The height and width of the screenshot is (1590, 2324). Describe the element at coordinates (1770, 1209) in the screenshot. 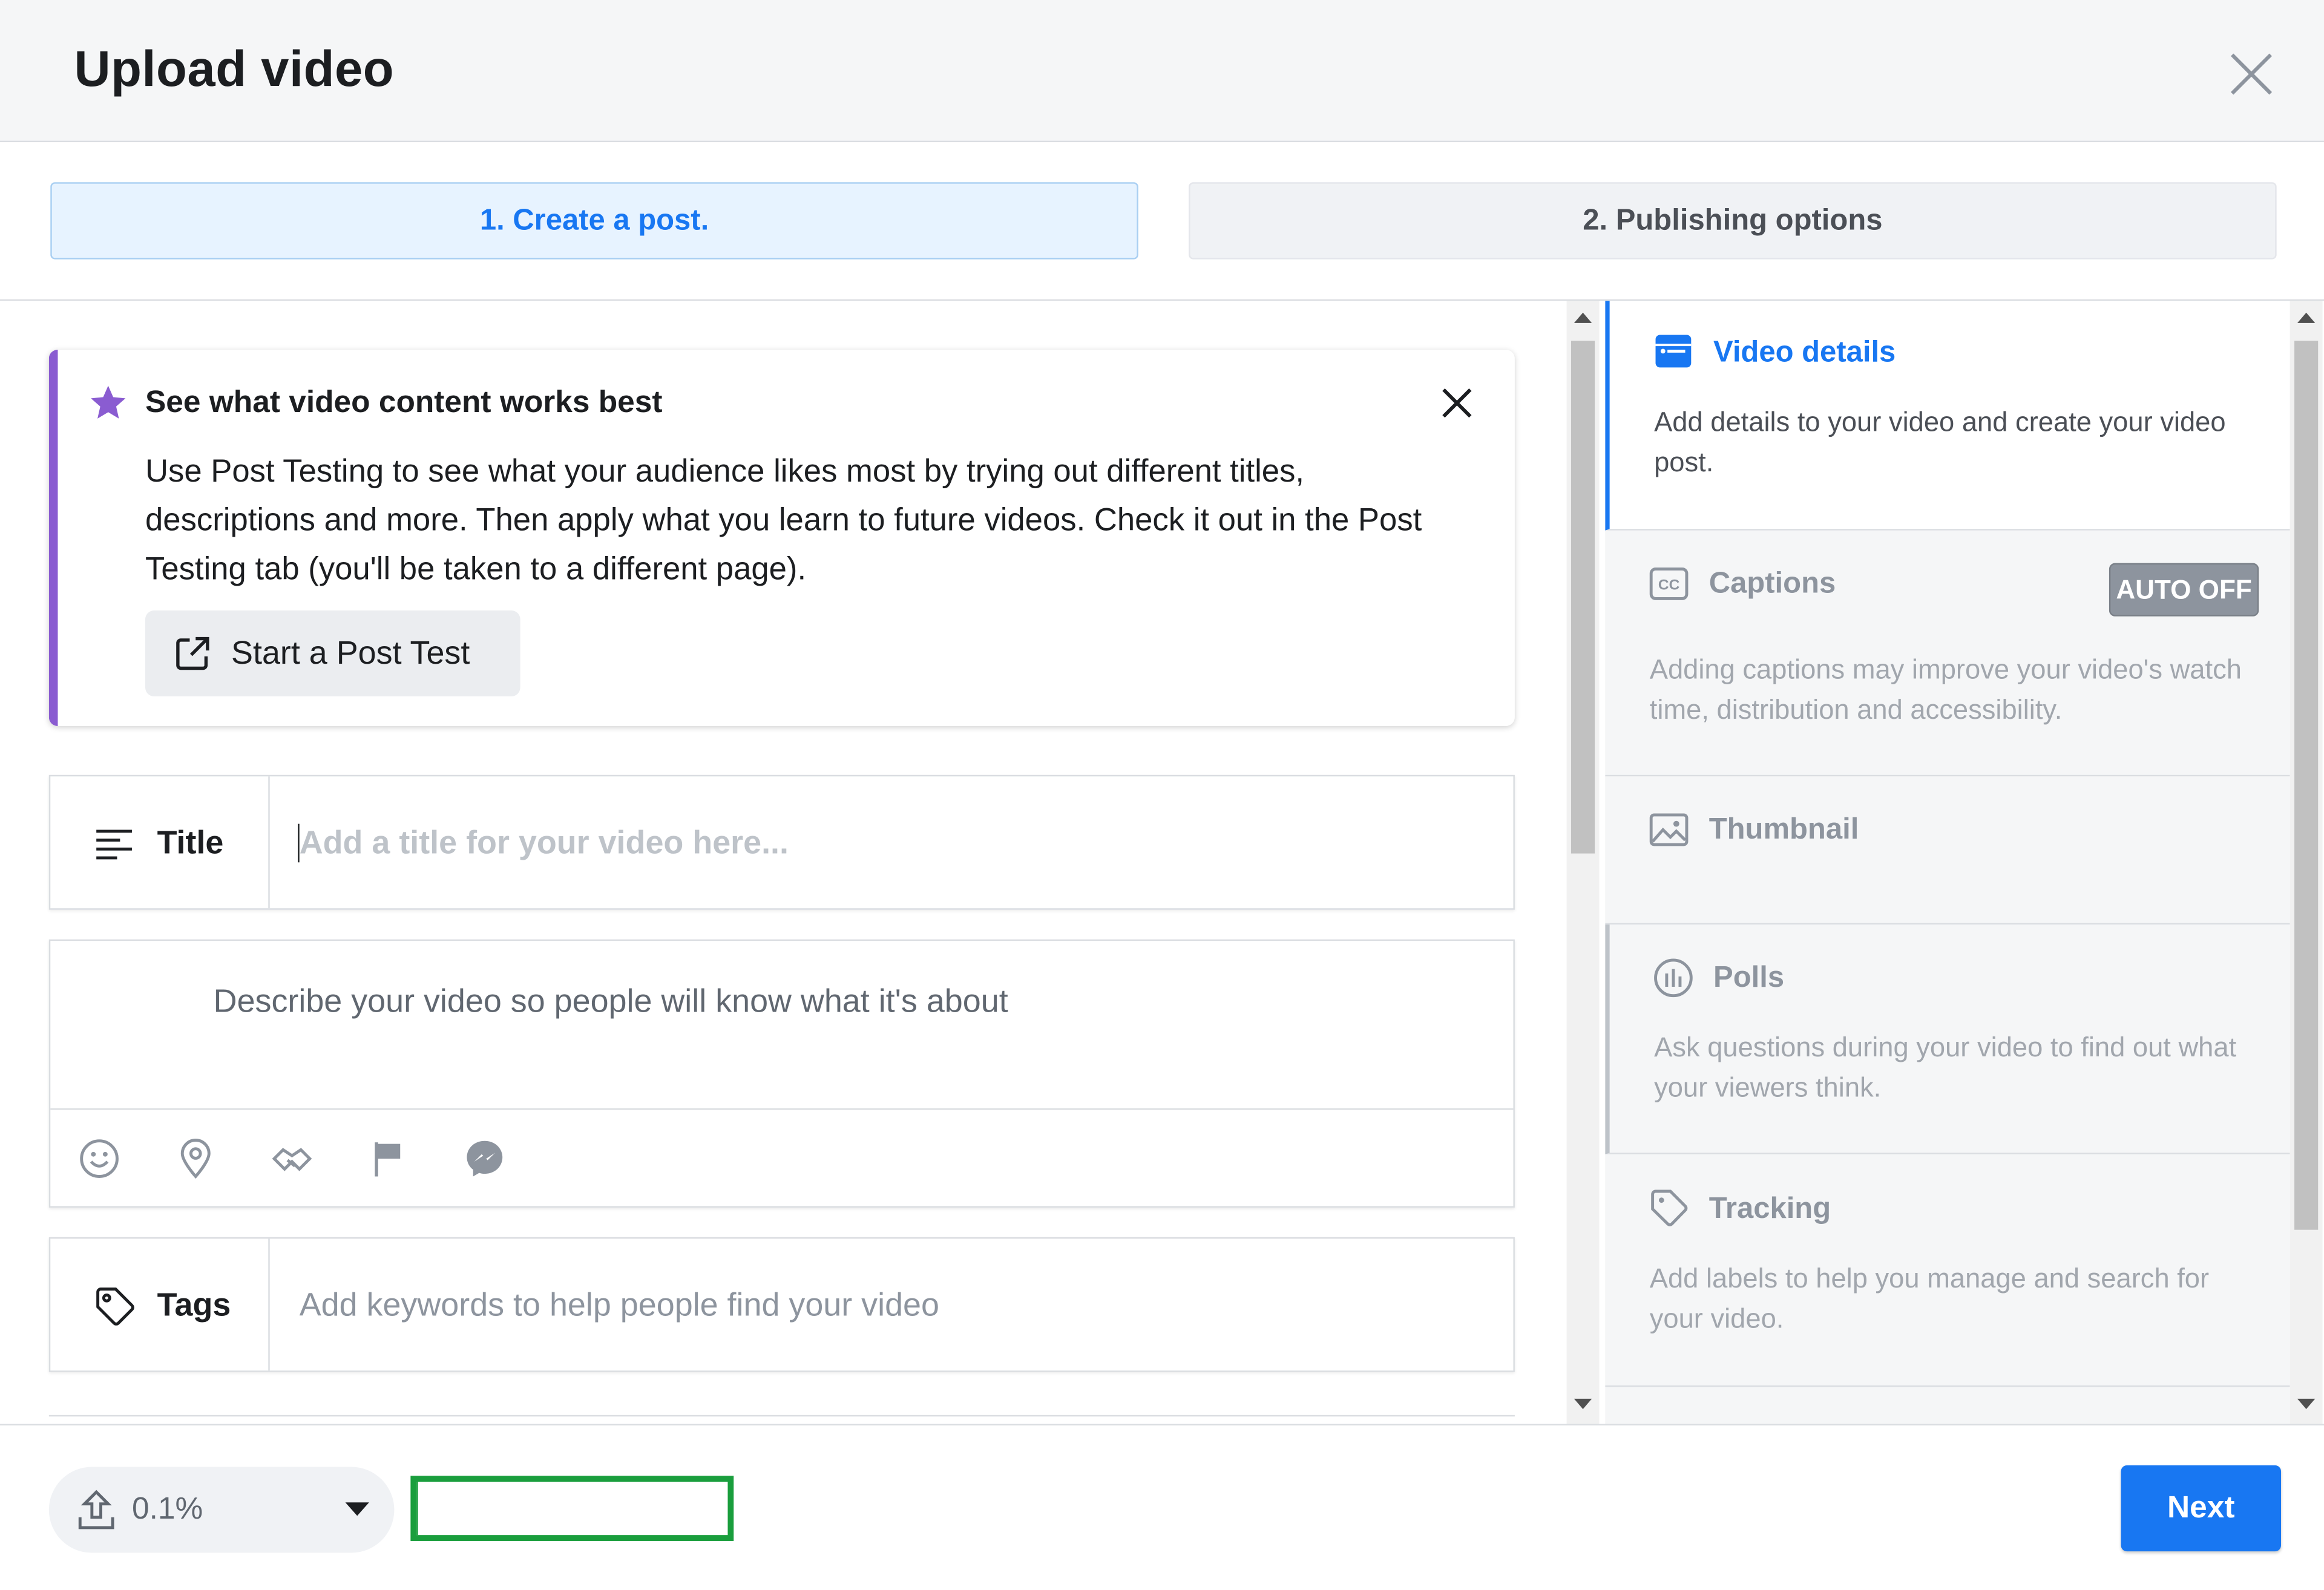

I see `sidebar-item-title: Tracking` at that location.